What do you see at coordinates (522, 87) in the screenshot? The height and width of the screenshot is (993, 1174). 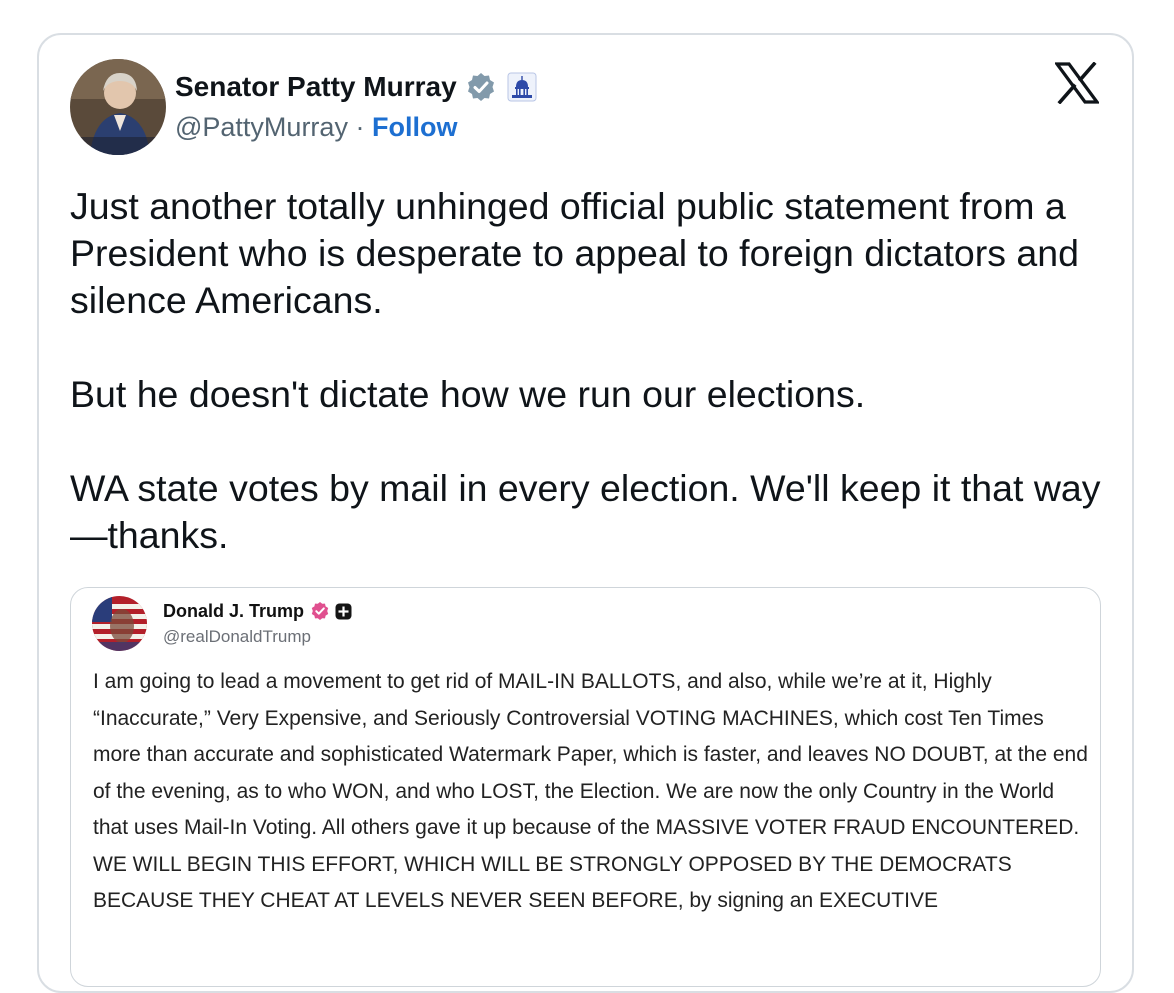 I see `capitol-building-icon` at bounding box center [522, 87].